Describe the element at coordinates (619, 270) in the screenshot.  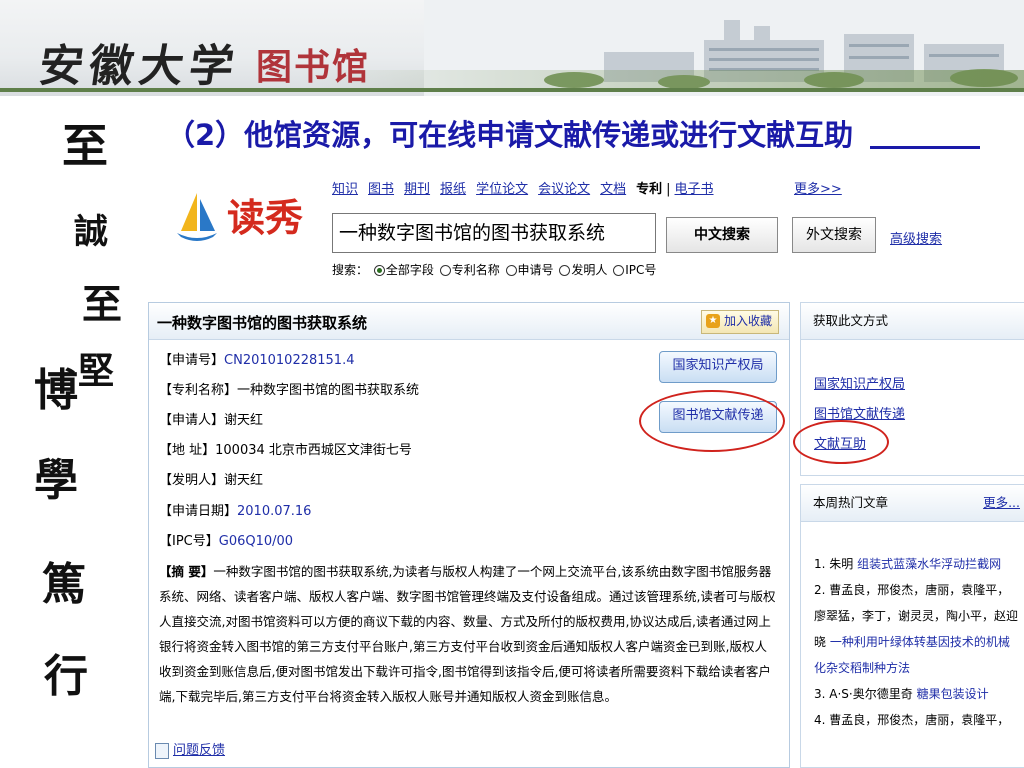
I see `radio-ipc` at that location.